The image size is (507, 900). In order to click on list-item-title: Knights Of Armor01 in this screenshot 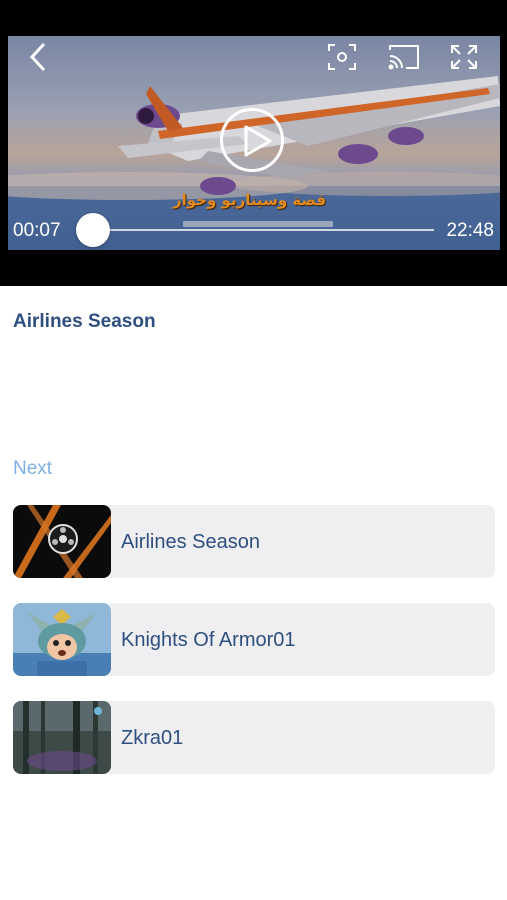, I will do `click(208, 640)`.